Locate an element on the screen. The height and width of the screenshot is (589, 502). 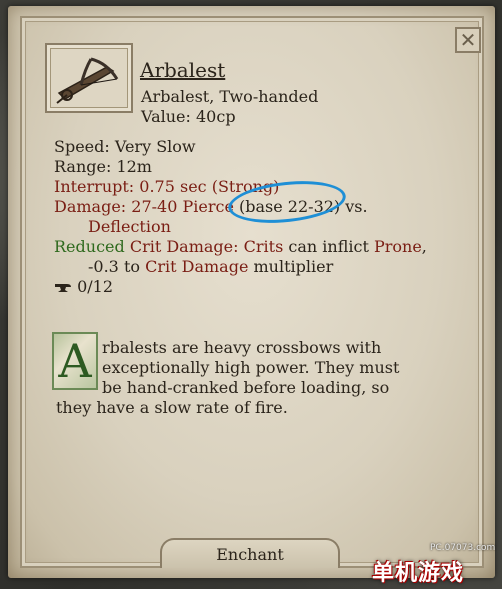
drop-cap: A is located at coordinates (75, 361).